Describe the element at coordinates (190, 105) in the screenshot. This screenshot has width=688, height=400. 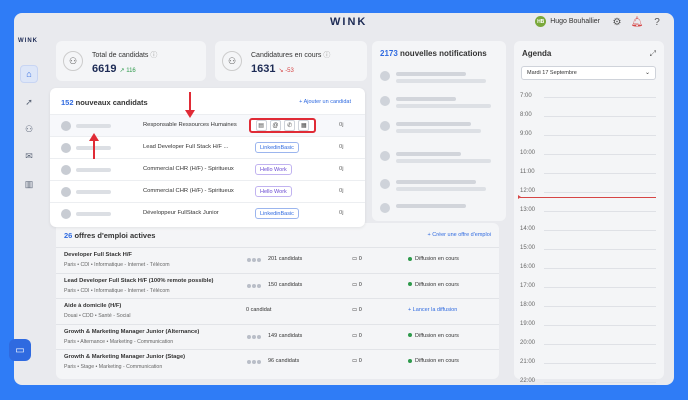
I see `arrow-down-icon` at that location.